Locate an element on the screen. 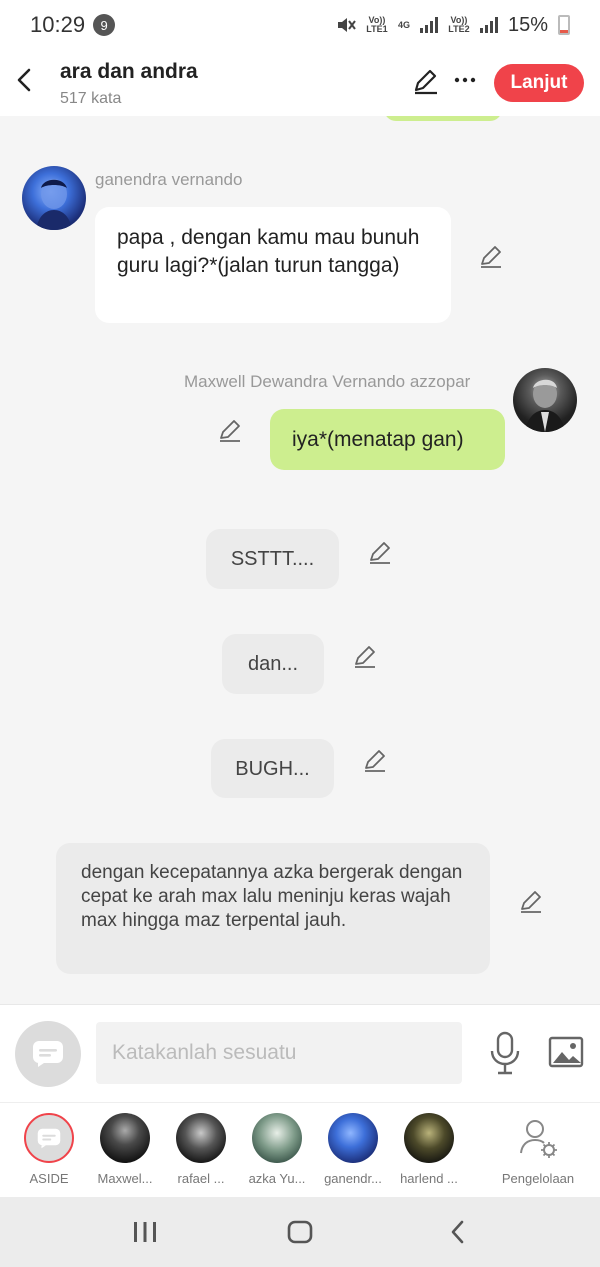  recent-apps-button is located at coordinates (145, 1232).